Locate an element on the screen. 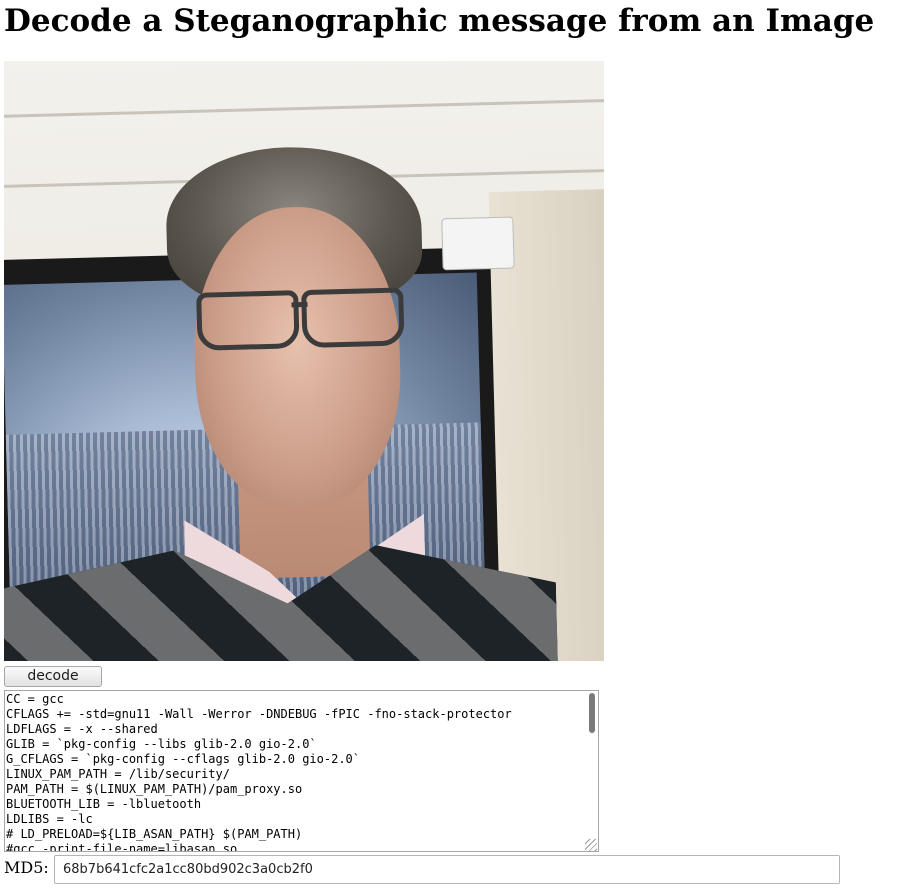 The width and height of the screenshot is (901, 893). glasses-right-lens is located at coordinates (353, 318).